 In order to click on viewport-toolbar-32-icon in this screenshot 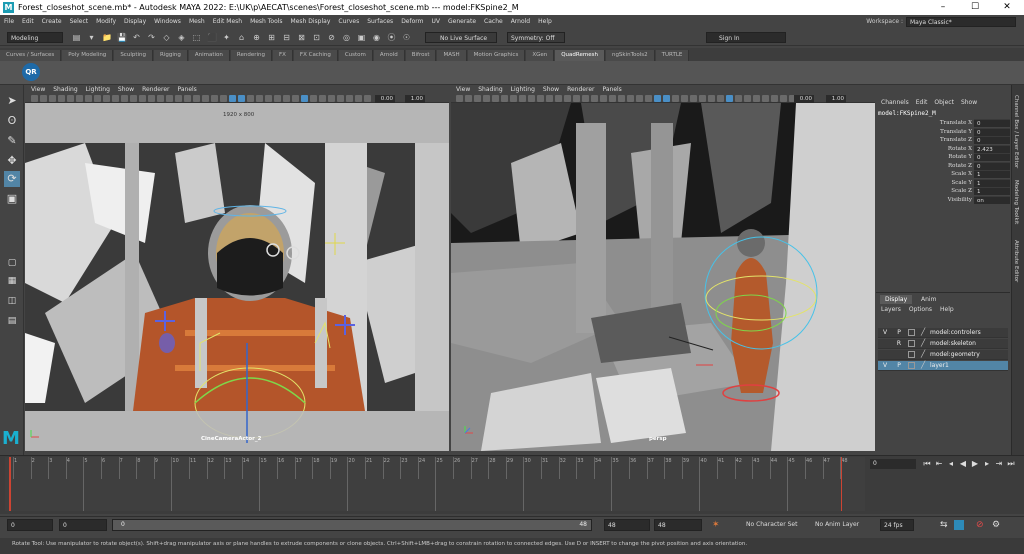, I will do `click(322, 98)`.